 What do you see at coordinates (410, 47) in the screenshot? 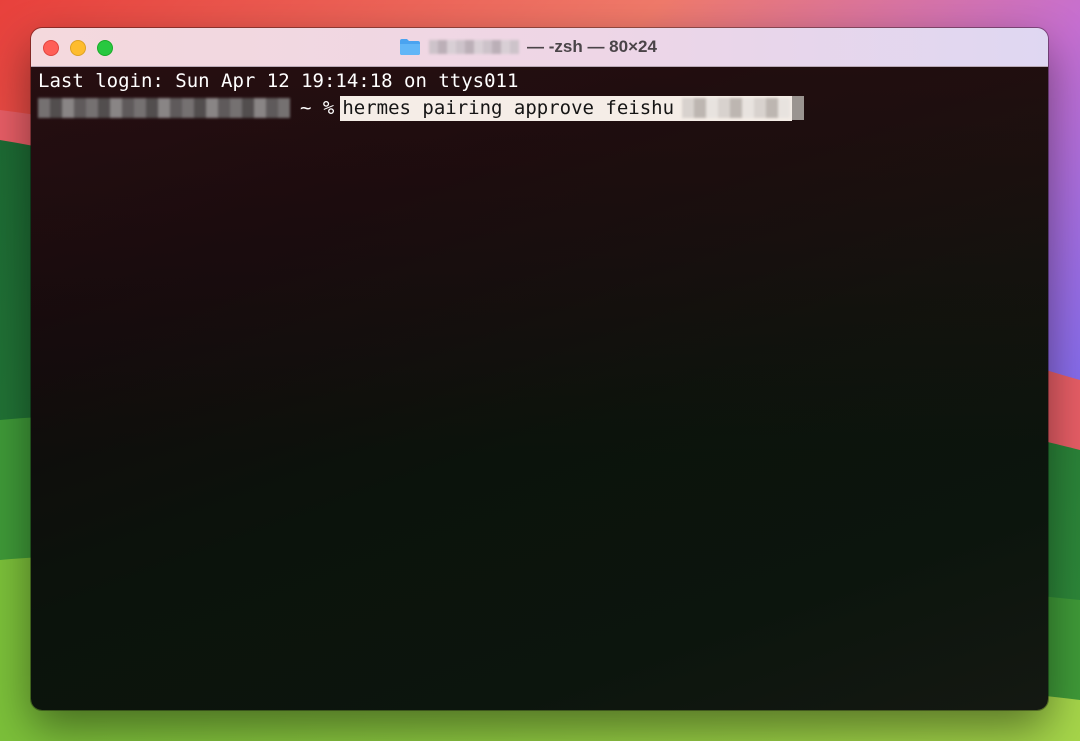
I see `folder-icon` at bounding box center [410, 47].